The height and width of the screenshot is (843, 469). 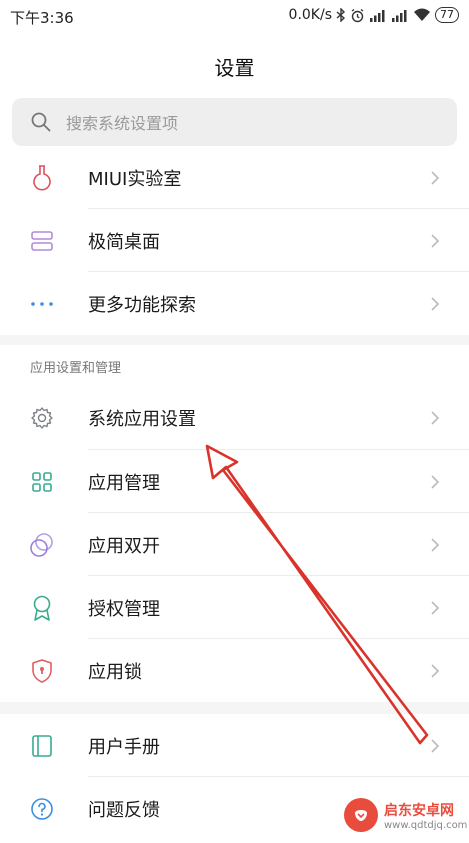 I want to click on bluetooth-icon, so click(x=341, y=15).